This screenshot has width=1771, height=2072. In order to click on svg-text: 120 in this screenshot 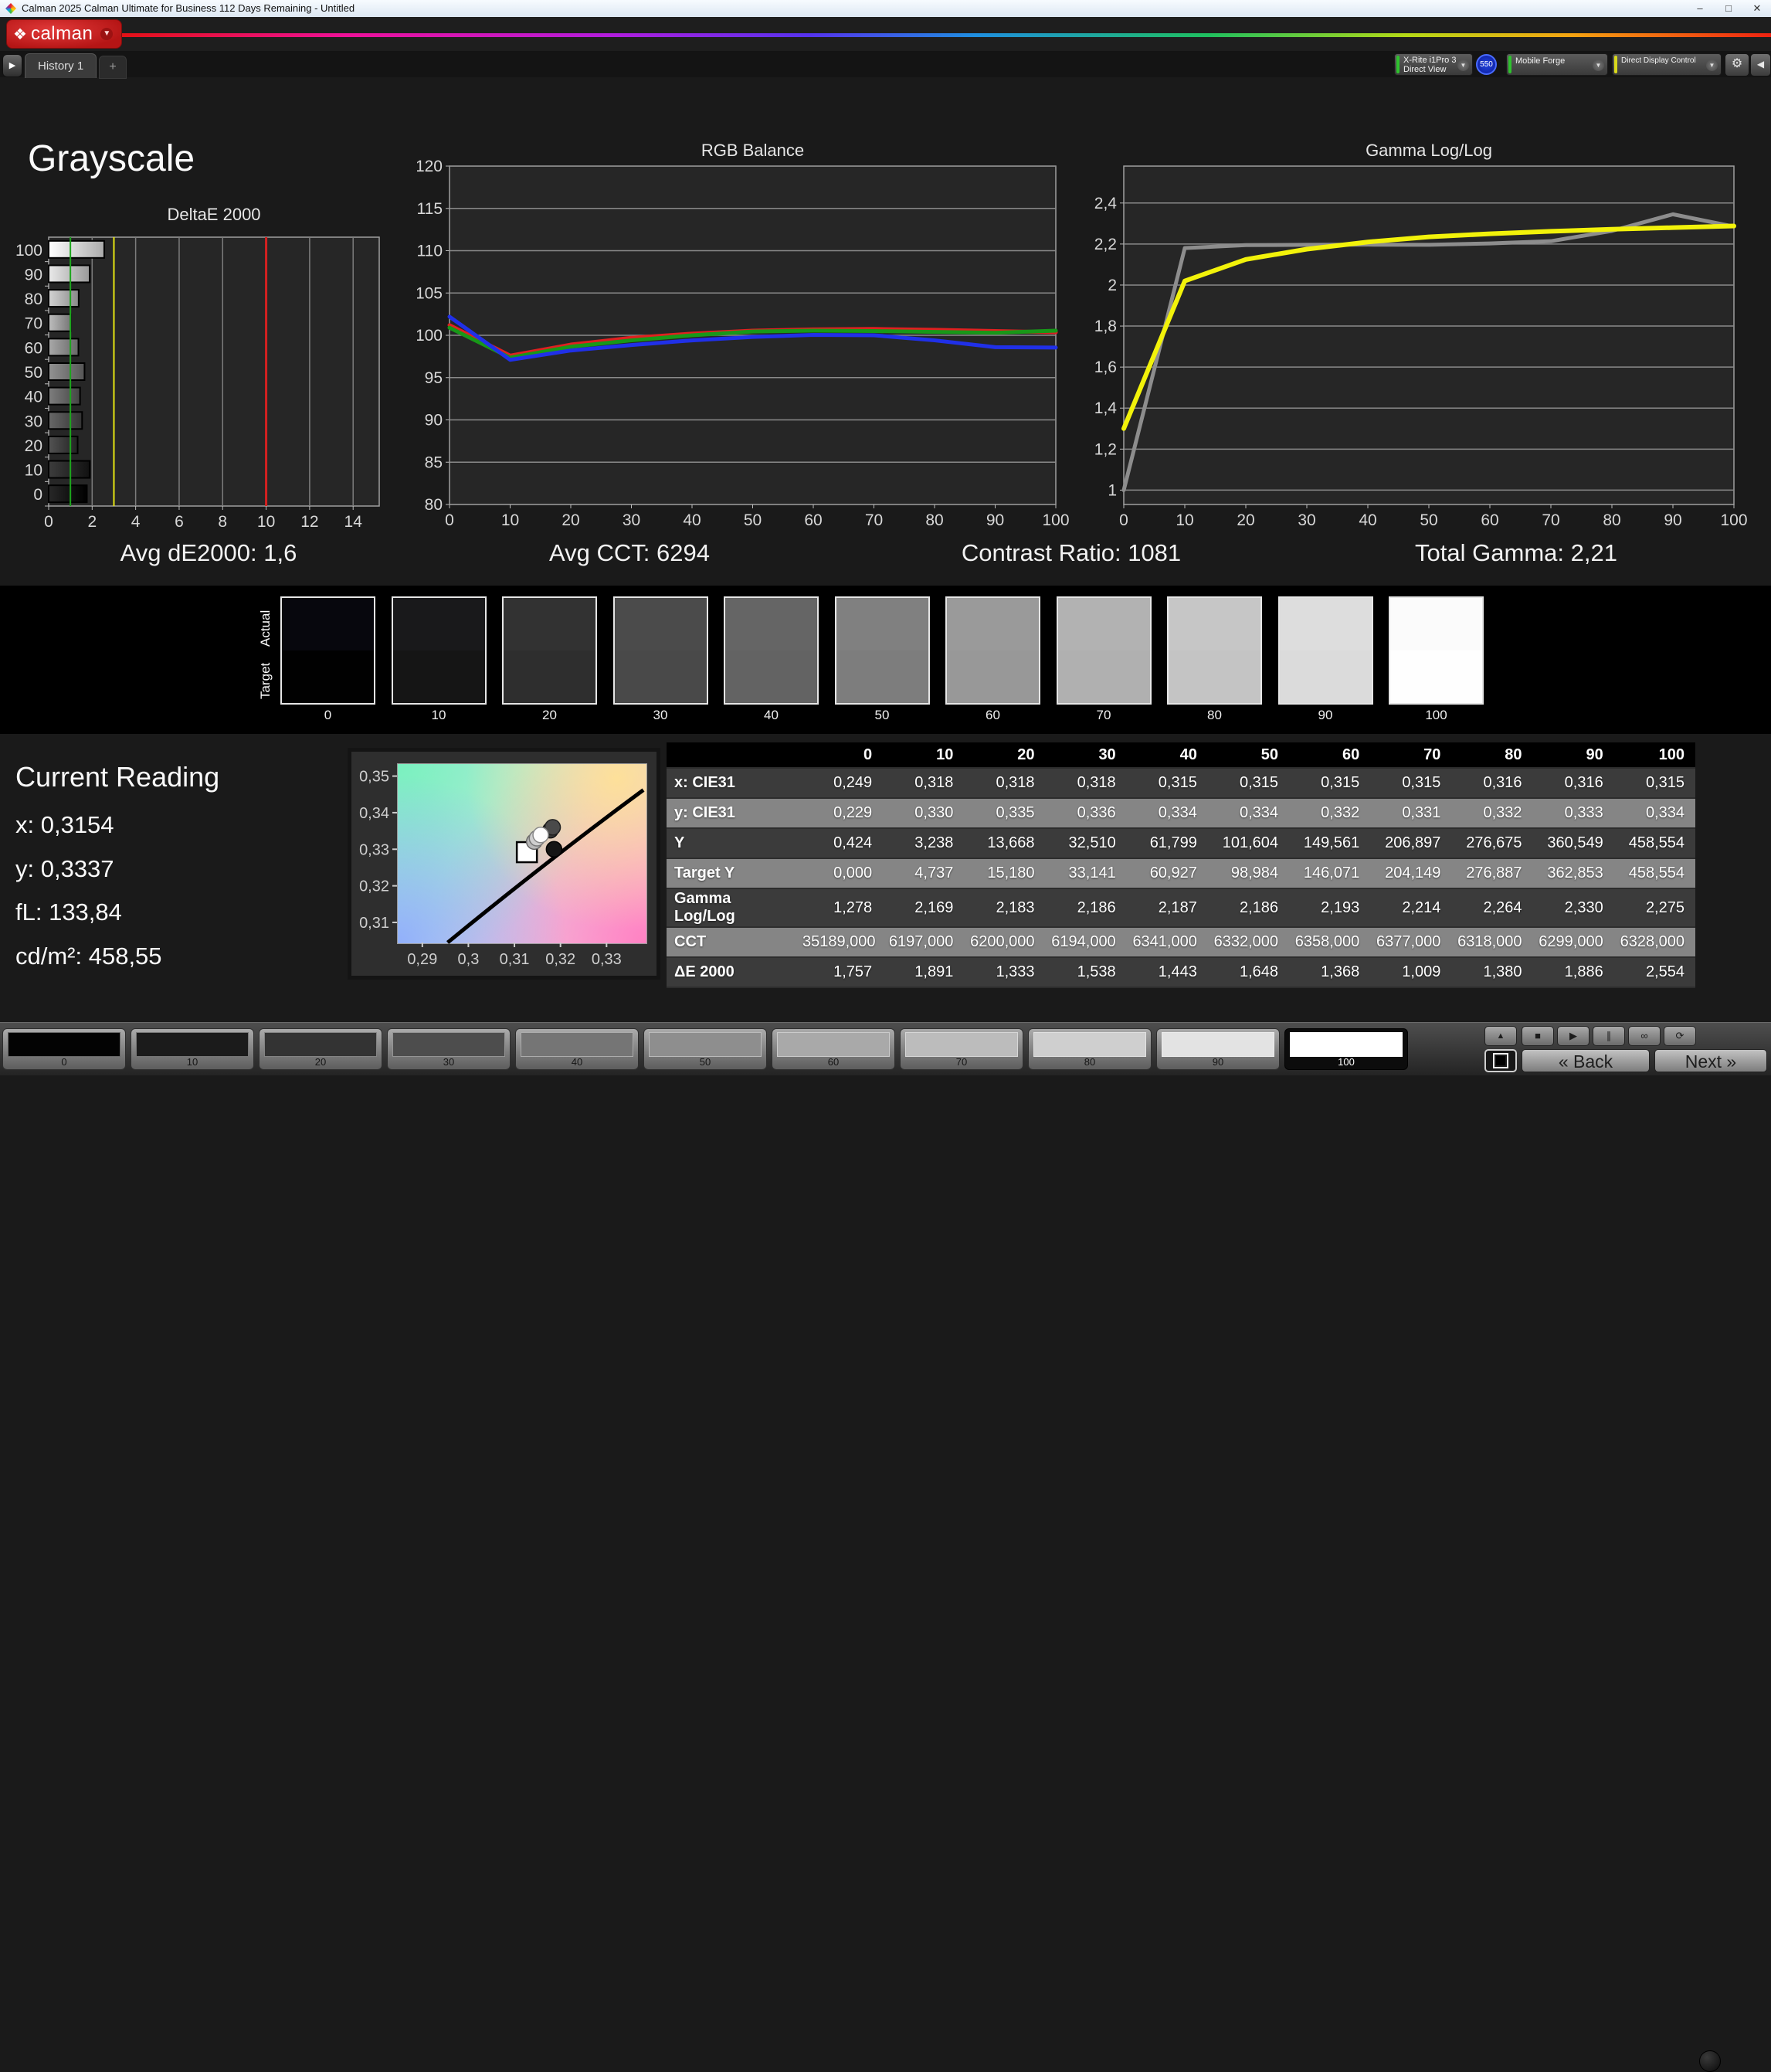, I will do `click(430, 166)`.